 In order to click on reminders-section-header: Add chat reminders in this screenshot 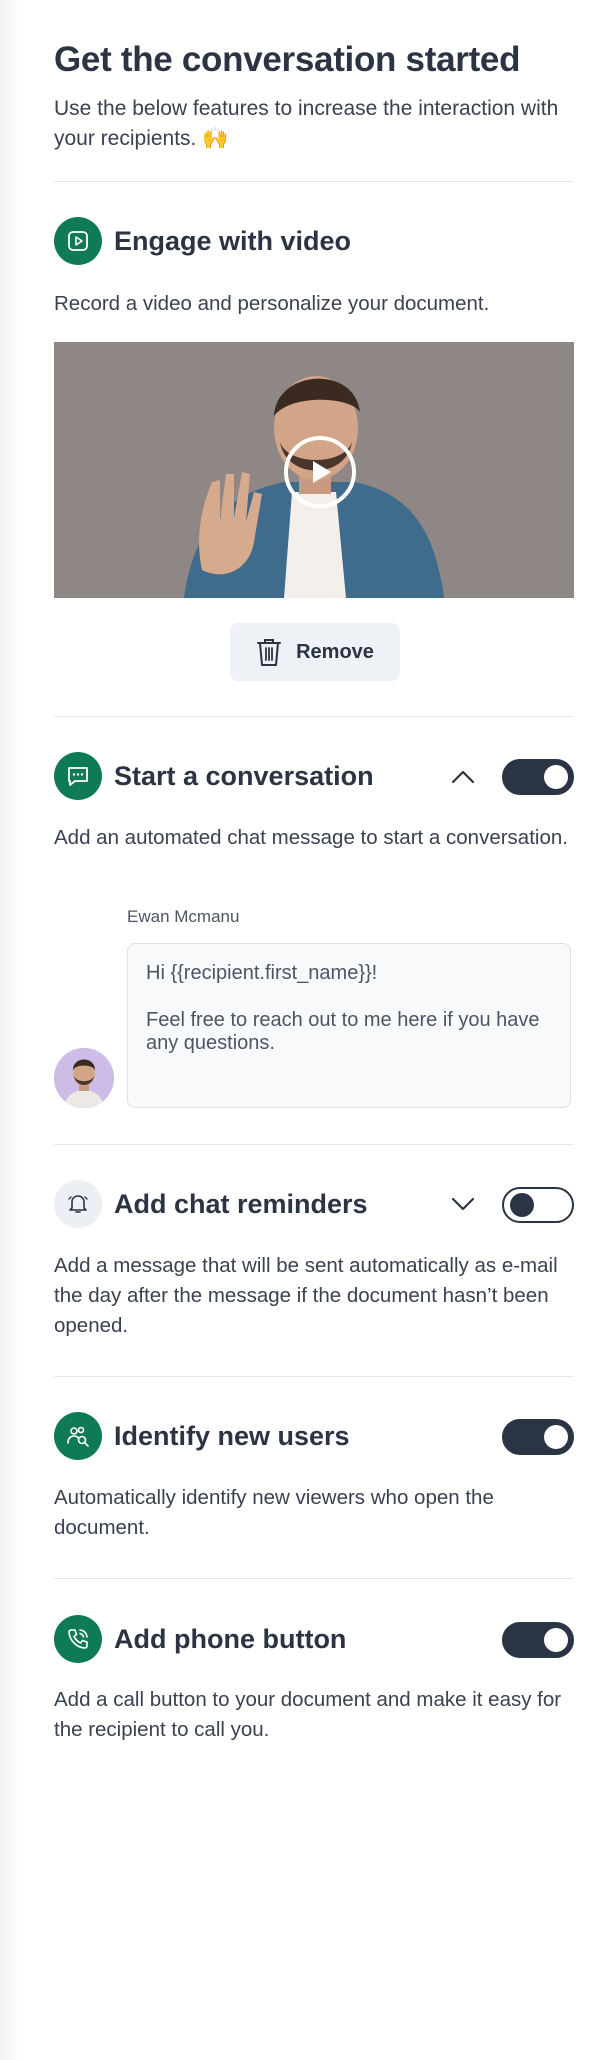, I will do `click(314, 1204)`.